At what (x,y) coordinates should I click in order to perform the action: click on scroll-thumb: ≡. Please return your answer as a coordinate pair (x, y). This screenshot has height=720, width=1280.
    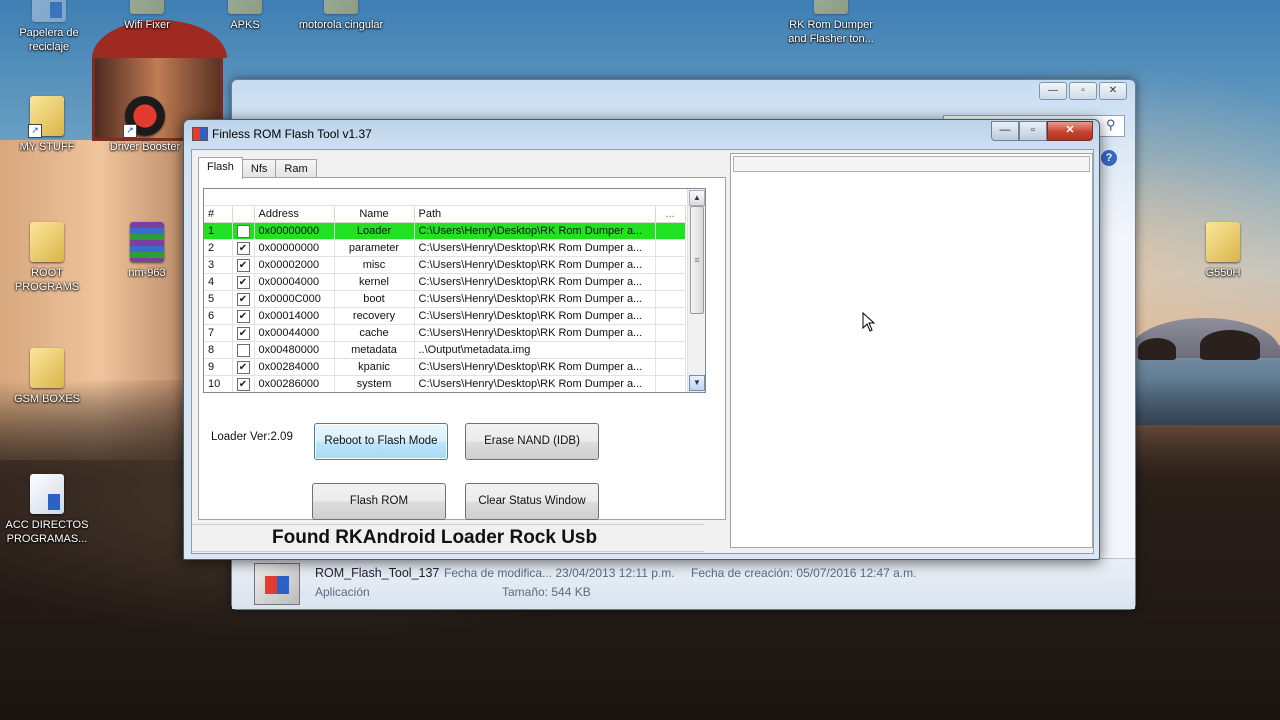
    Looking at the image, I should click on (697, 260).